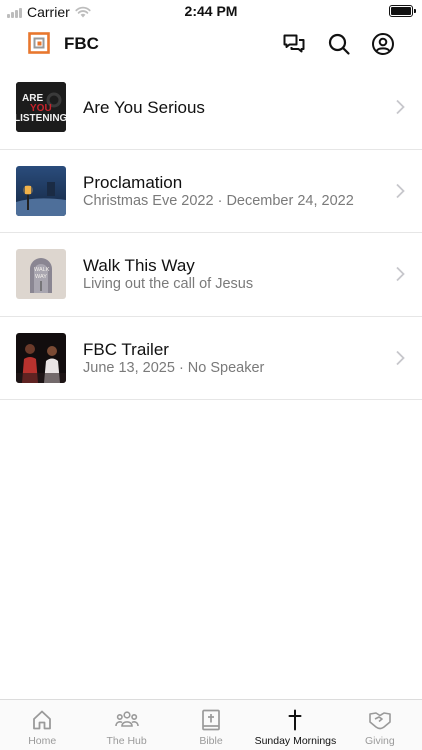 The width and height of the screenshot is (422, 750). Describe the element at coordinates (218, 200) in the screenshot. I see `sermon-subtitle: Christmas Eve 2022 · December 24, 2022` at that location.